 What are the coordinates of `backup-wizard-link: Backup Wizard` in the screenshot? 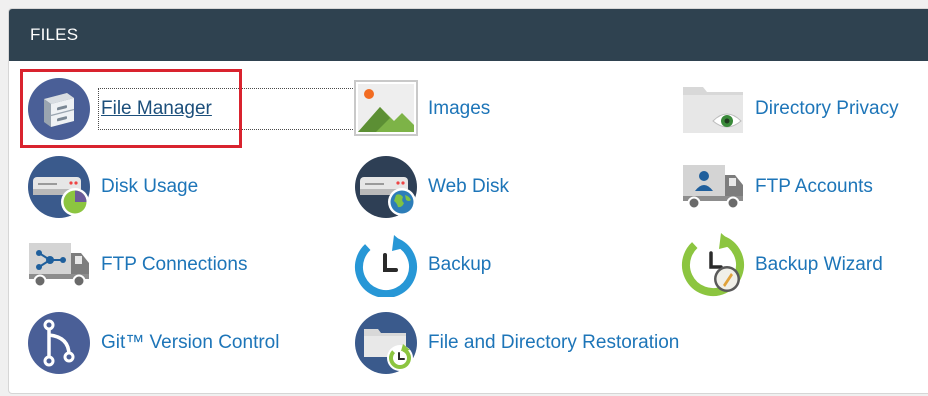 It's located at (782, 265).